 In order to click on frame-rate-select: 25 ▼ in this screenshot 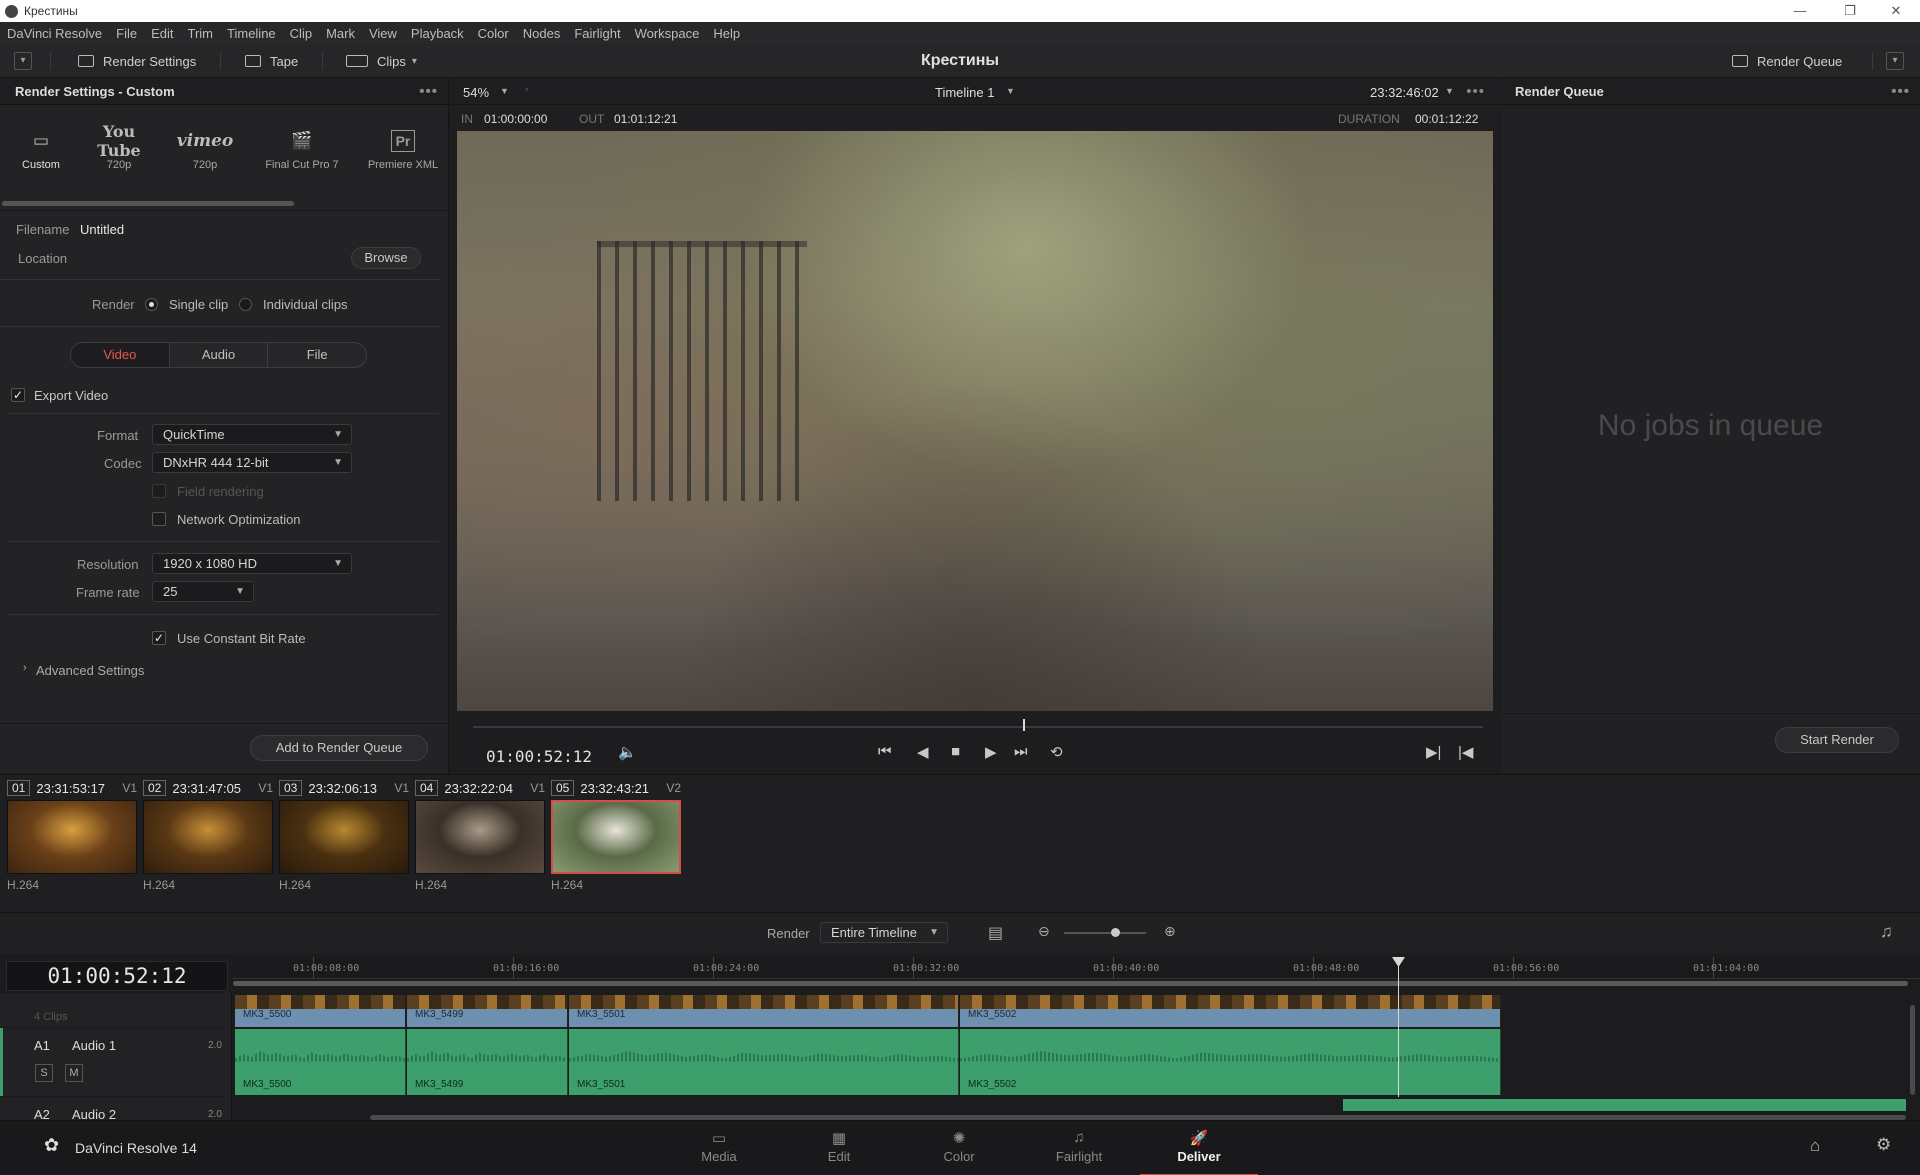, I will do `click(203, 591)`.